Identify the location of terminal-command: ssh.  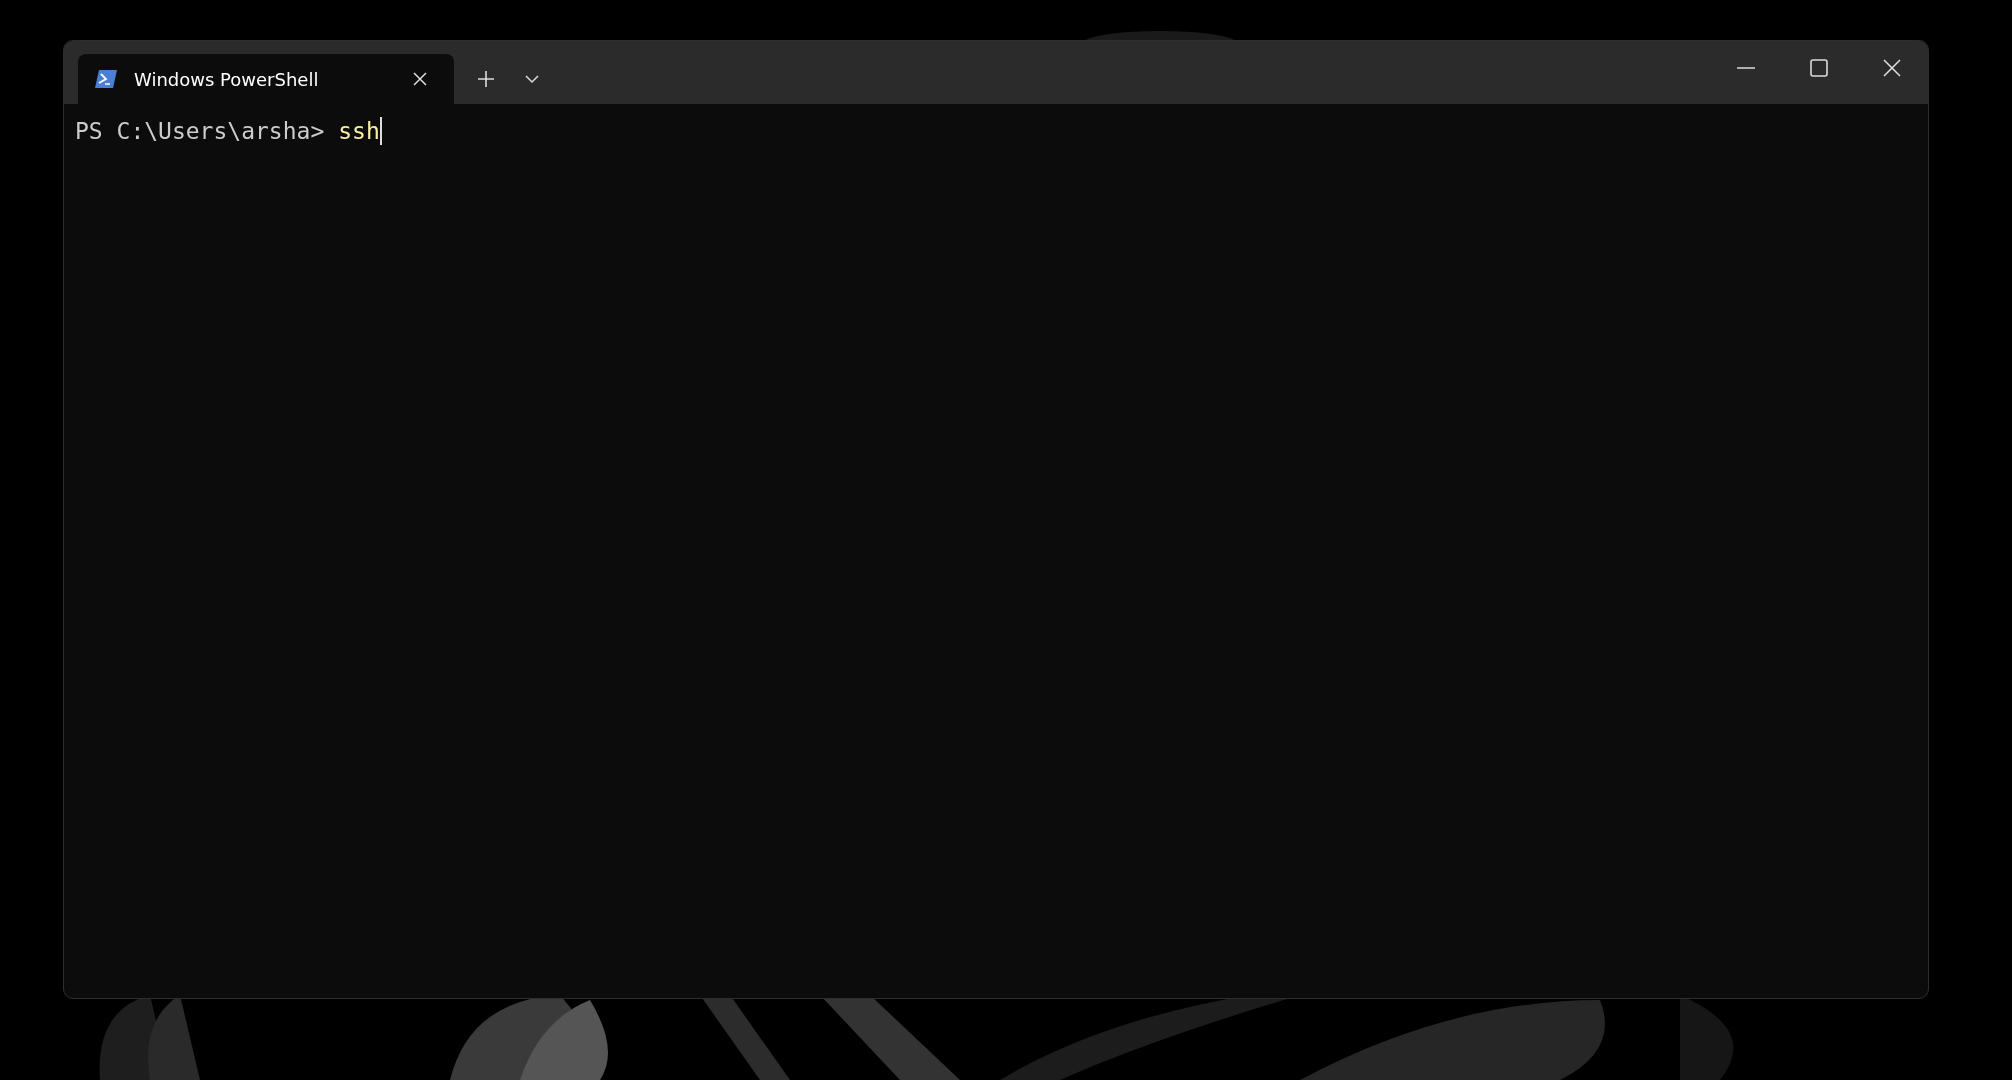
(359, 131).